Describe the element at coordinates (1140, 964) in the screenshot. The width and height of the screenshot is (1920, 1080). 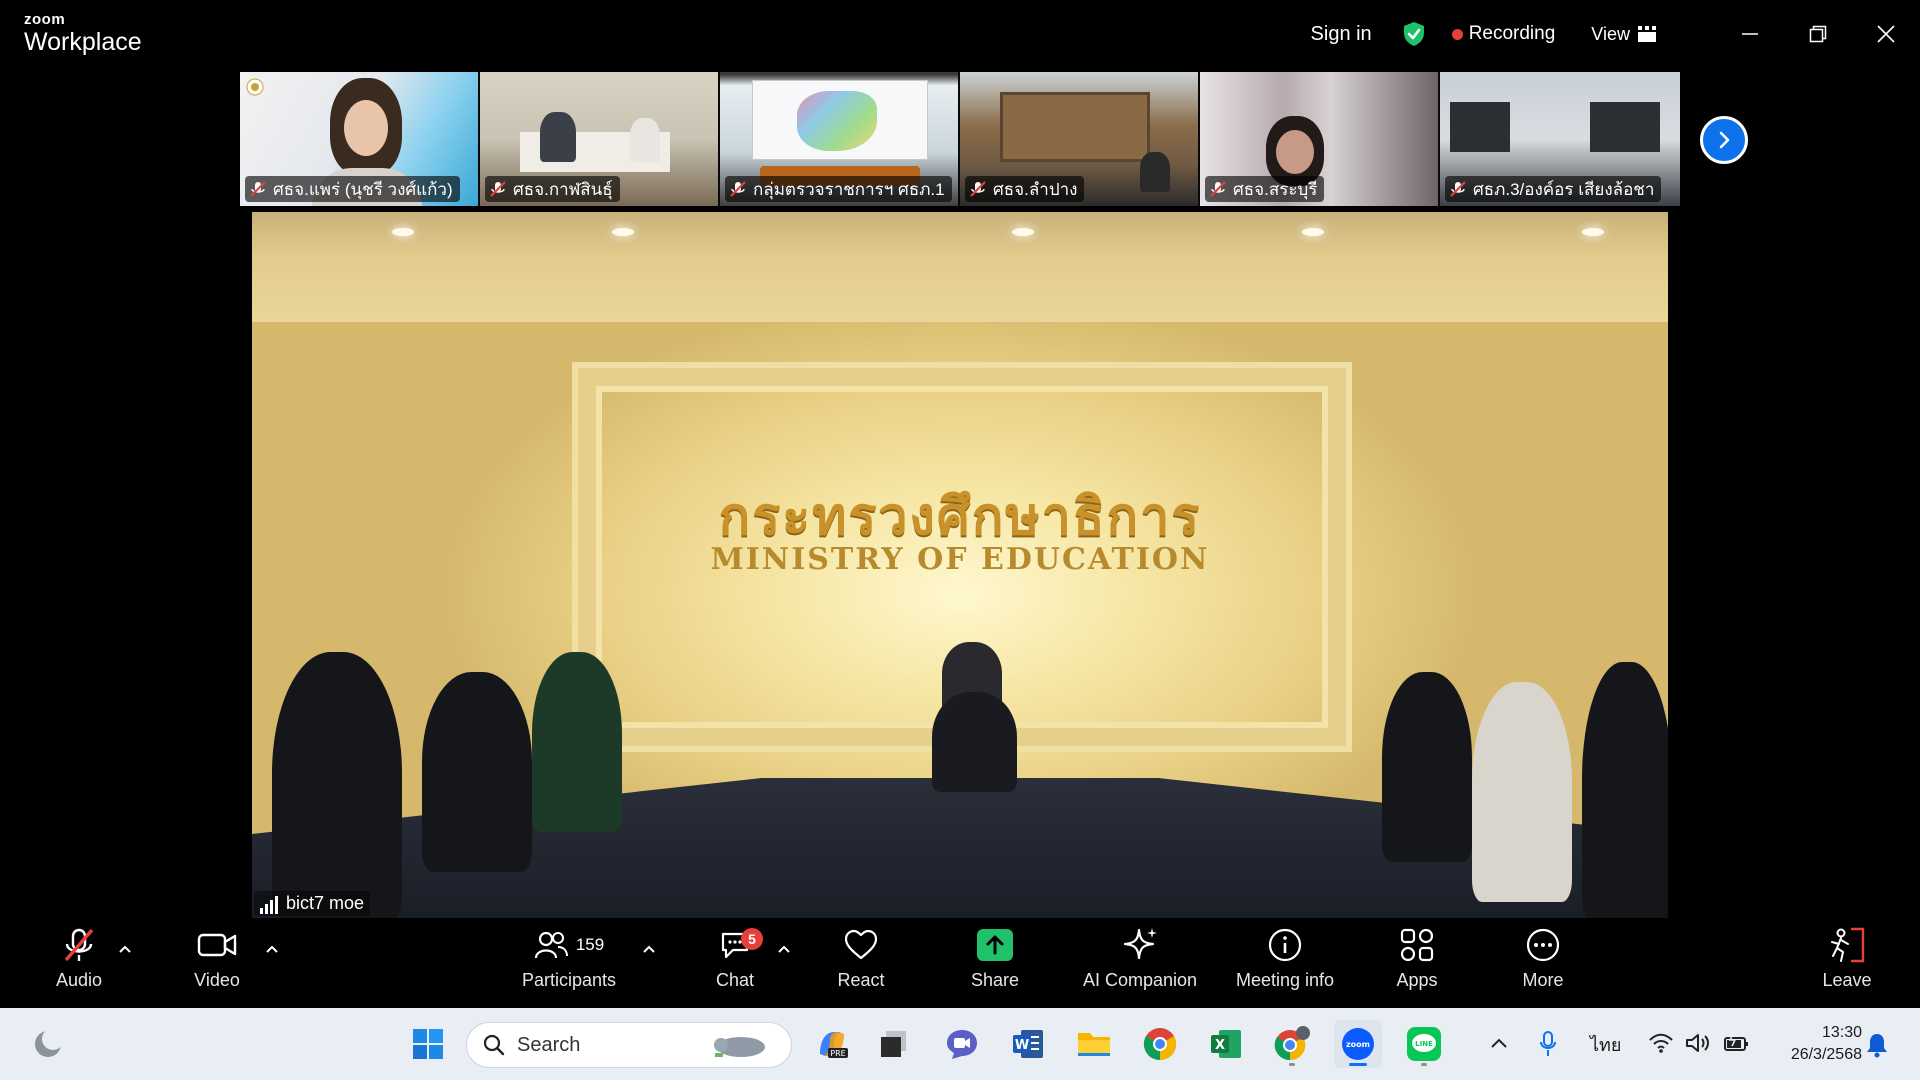
I see `ai-companion-button: AI Companion` at that location.